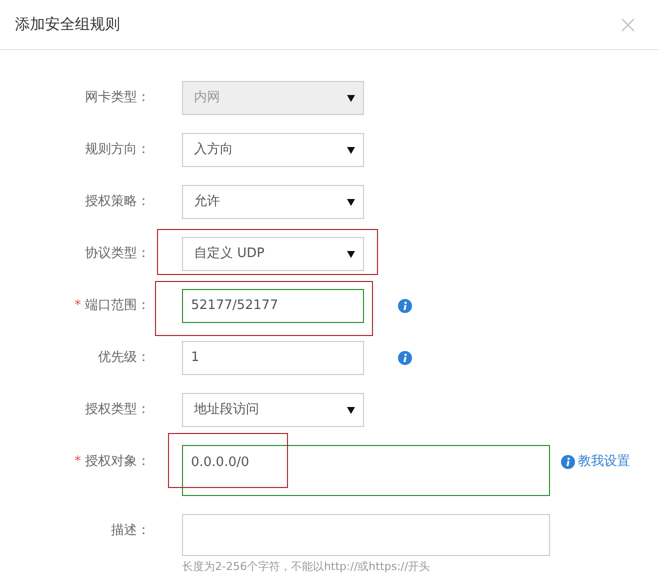 The width and height of the screenshot is (659, 585). I want to click on dialog-title: 添加安全组规则, so click(67, 25).